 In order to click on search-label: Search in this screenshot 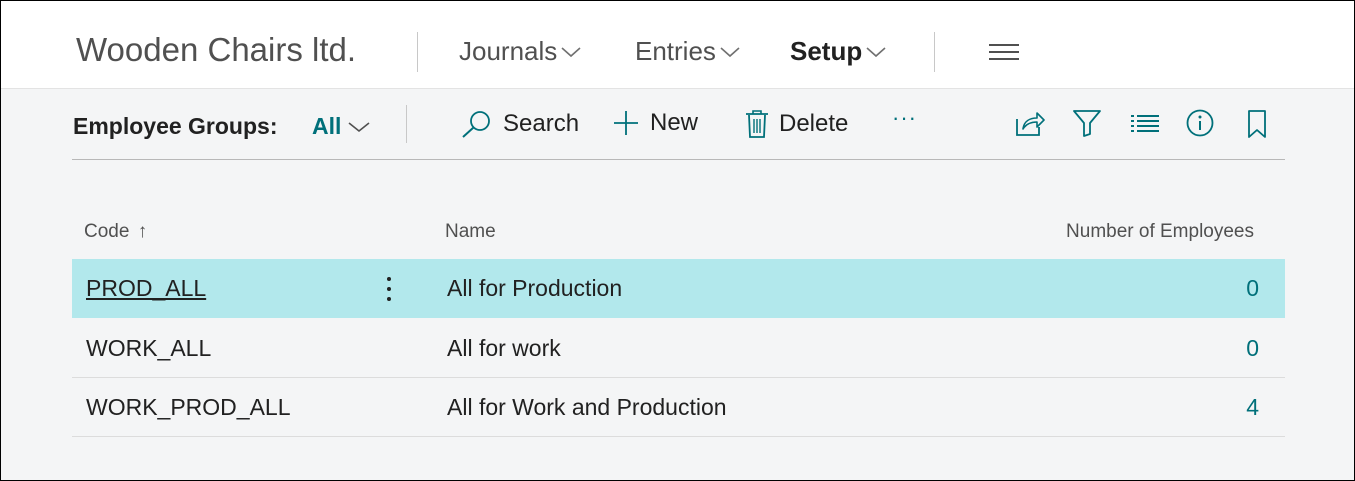, I will do `click(541, 123)`.